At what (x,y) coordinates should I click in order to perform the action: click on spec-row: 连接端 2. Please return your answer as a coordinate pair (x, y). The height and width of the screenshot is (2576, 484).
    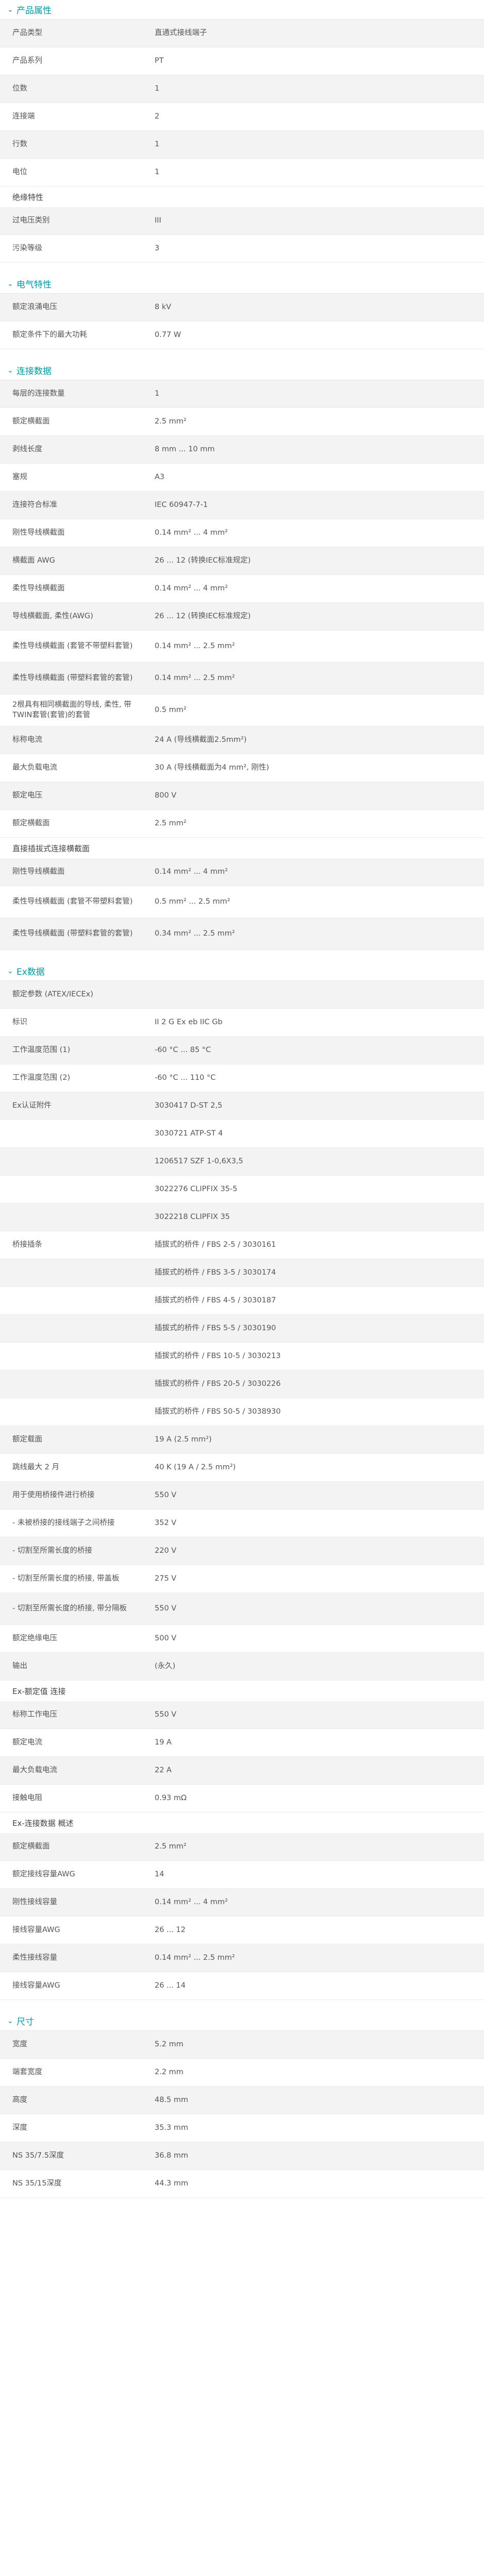
    Looking at the image, I should click on (242, 117).